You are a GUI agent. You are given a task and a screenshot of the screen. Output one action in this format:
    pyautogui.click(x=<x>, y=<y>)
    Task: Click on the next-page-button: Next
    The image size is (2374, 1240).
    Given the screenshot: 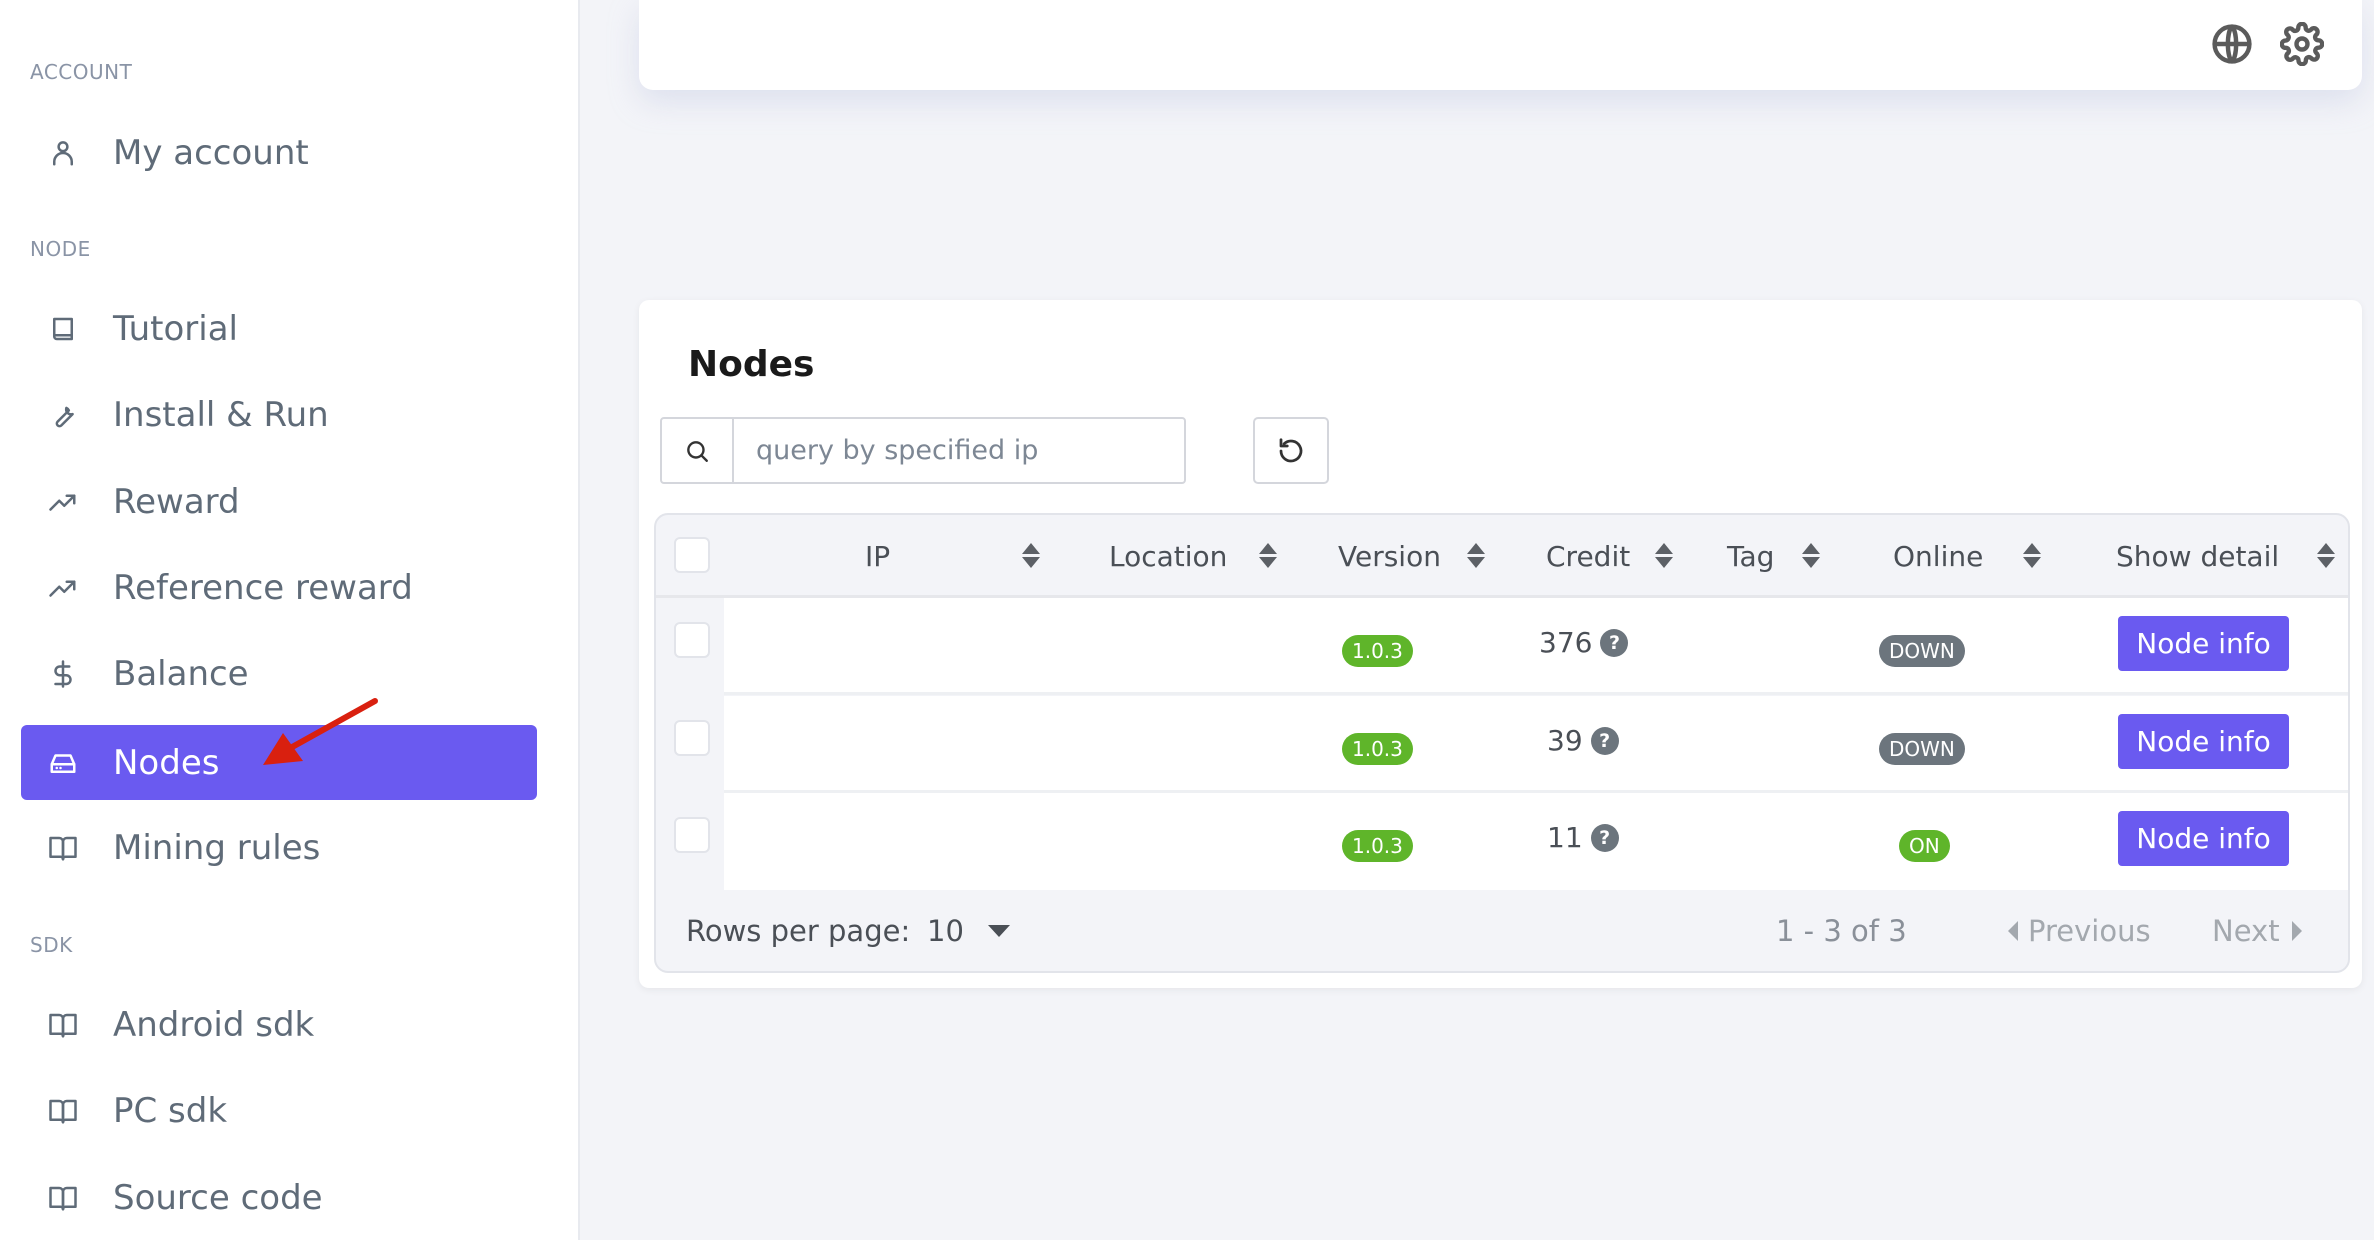 What is the action you would take?
    pyautogui.click(x=2257, y=931)
    